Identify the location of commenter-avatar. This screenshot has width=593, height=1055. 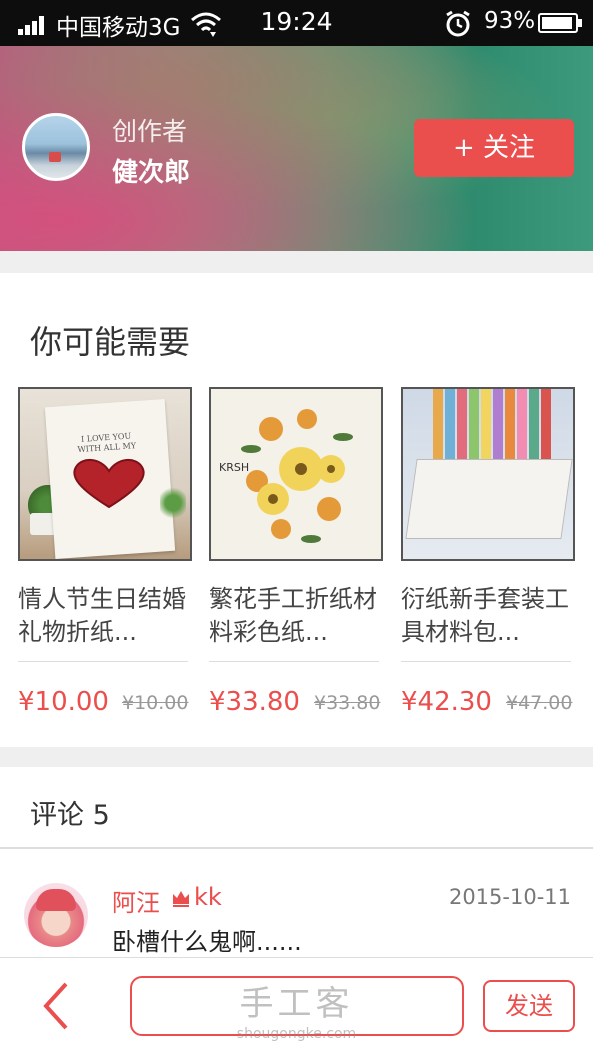
(56, 915).